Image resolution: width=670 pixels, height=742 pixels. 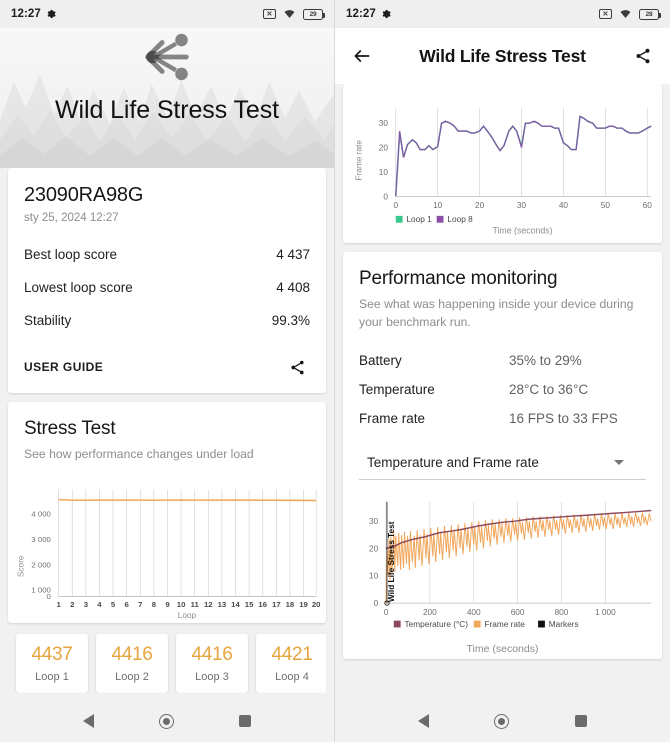 I want to click on user-guide-row: USER GUIDE, so click(x=167, y=367).